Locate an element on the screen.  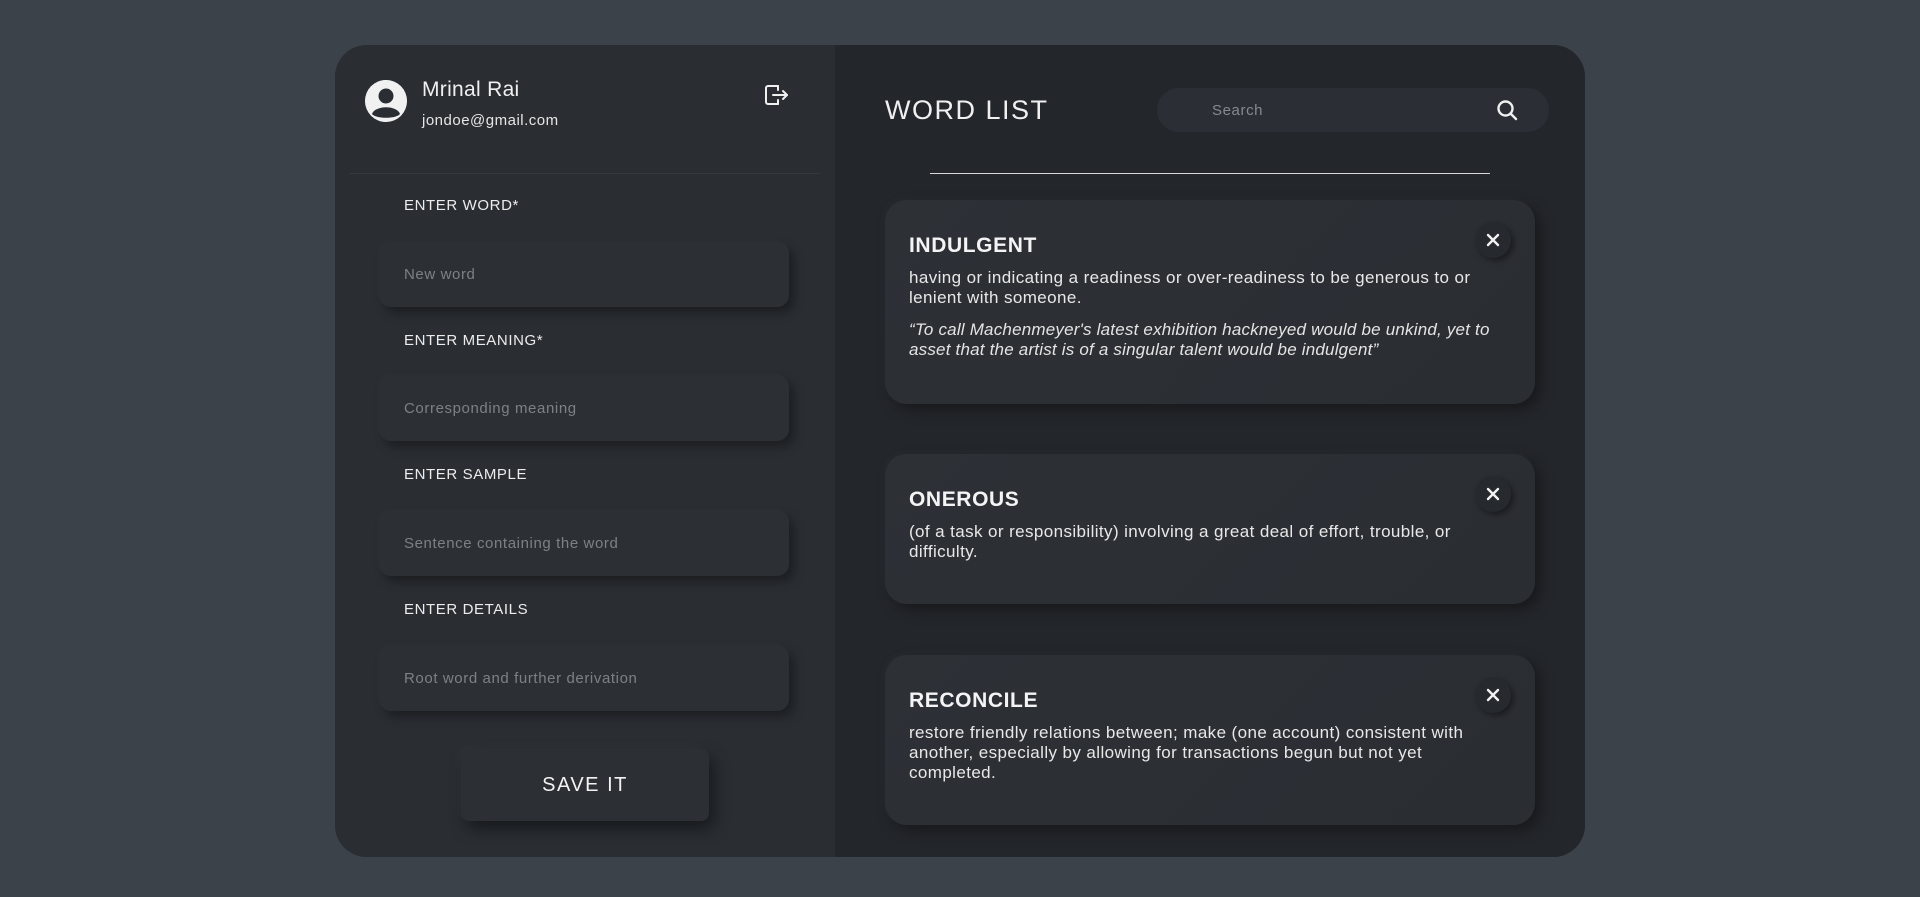
word-label: ENTER WORD* is located at coordinates (461, 205).